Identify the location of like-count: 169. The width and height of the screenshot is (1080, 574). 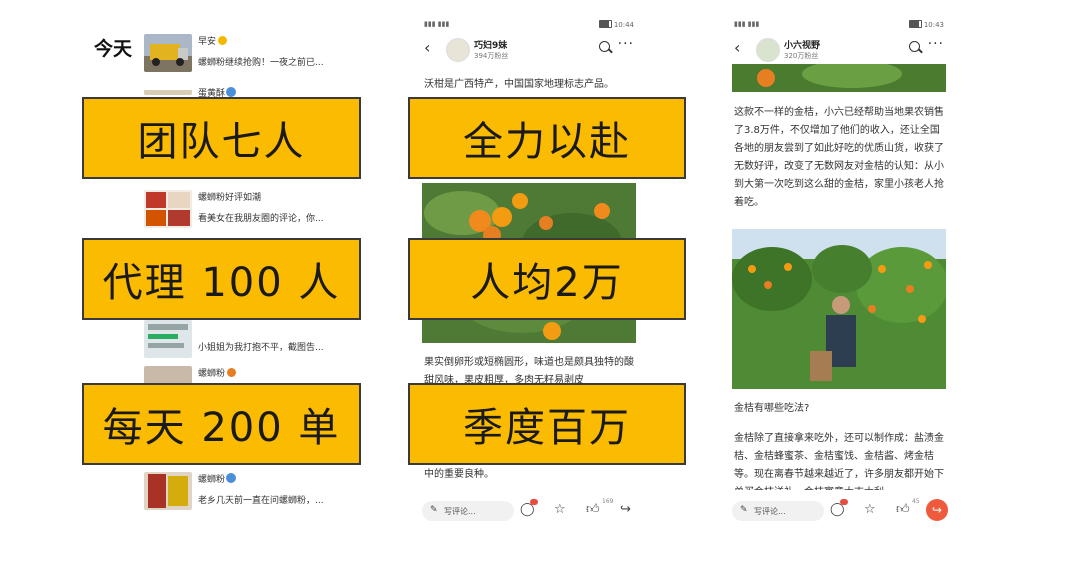
(608, 501).